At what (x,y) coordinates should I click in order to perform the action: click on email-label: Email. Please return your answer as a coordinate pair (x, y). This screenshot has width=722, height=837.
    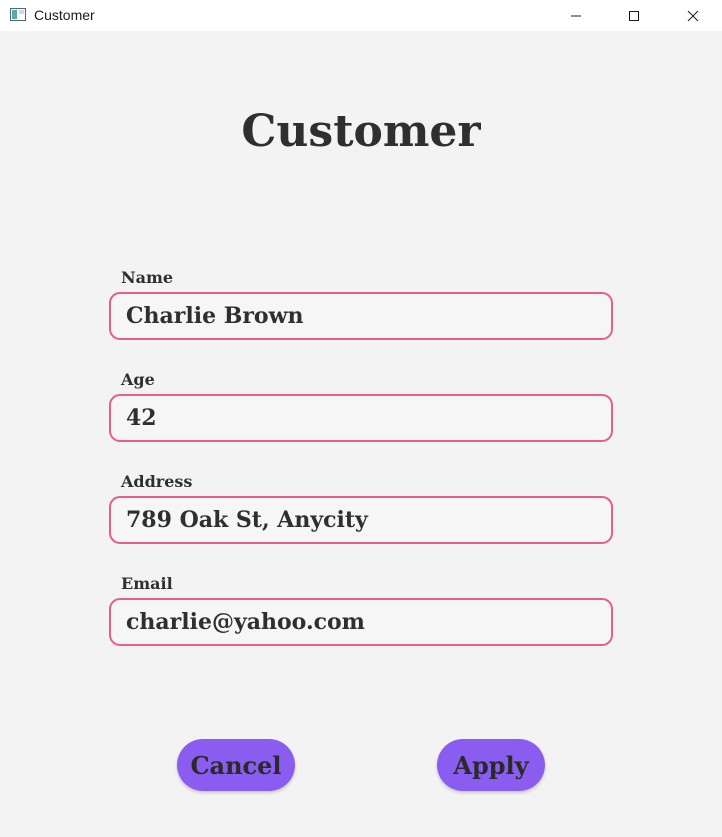
    Looking at the image, I should click on (147, 583).